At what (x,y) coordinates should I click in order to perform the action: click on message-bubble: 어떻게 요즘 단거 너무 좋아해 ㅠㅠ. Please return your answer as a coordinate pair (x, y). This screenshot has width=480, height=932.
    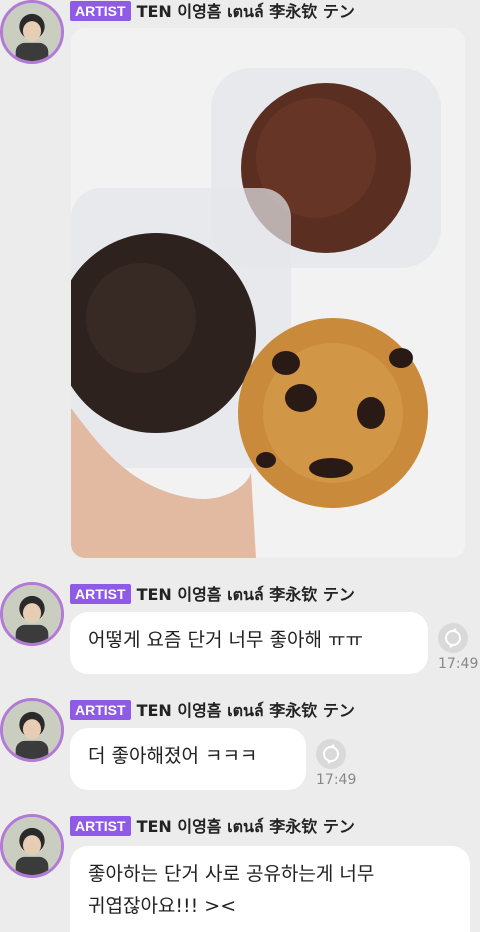
    Looking at the image, I should click on (249, 643).